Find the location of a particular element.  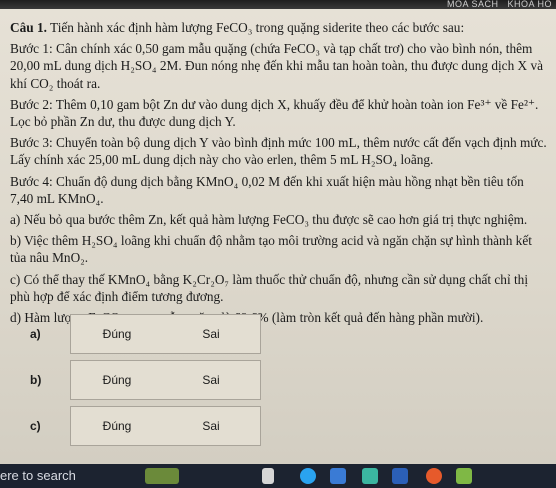

top-bar-text: MOA SACH KHOA HO is located at coordinates (496, 4).